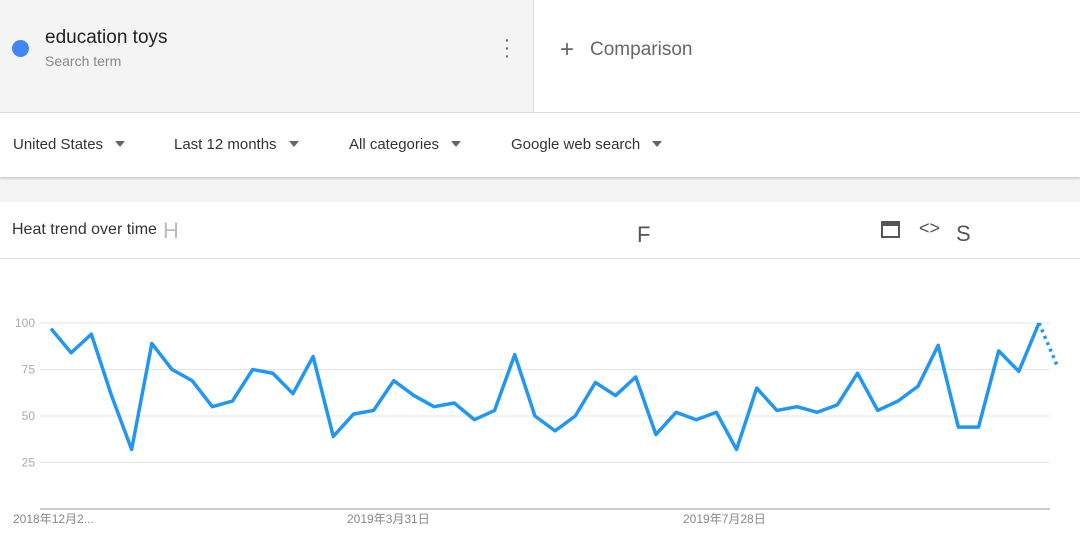 Image resolution: width=1080 pixels, height=540 pixels. What do you see at coordinates (29, 463) in the screenshot?
I see `y-tick-label: 25` at bounding box center [29, 463].